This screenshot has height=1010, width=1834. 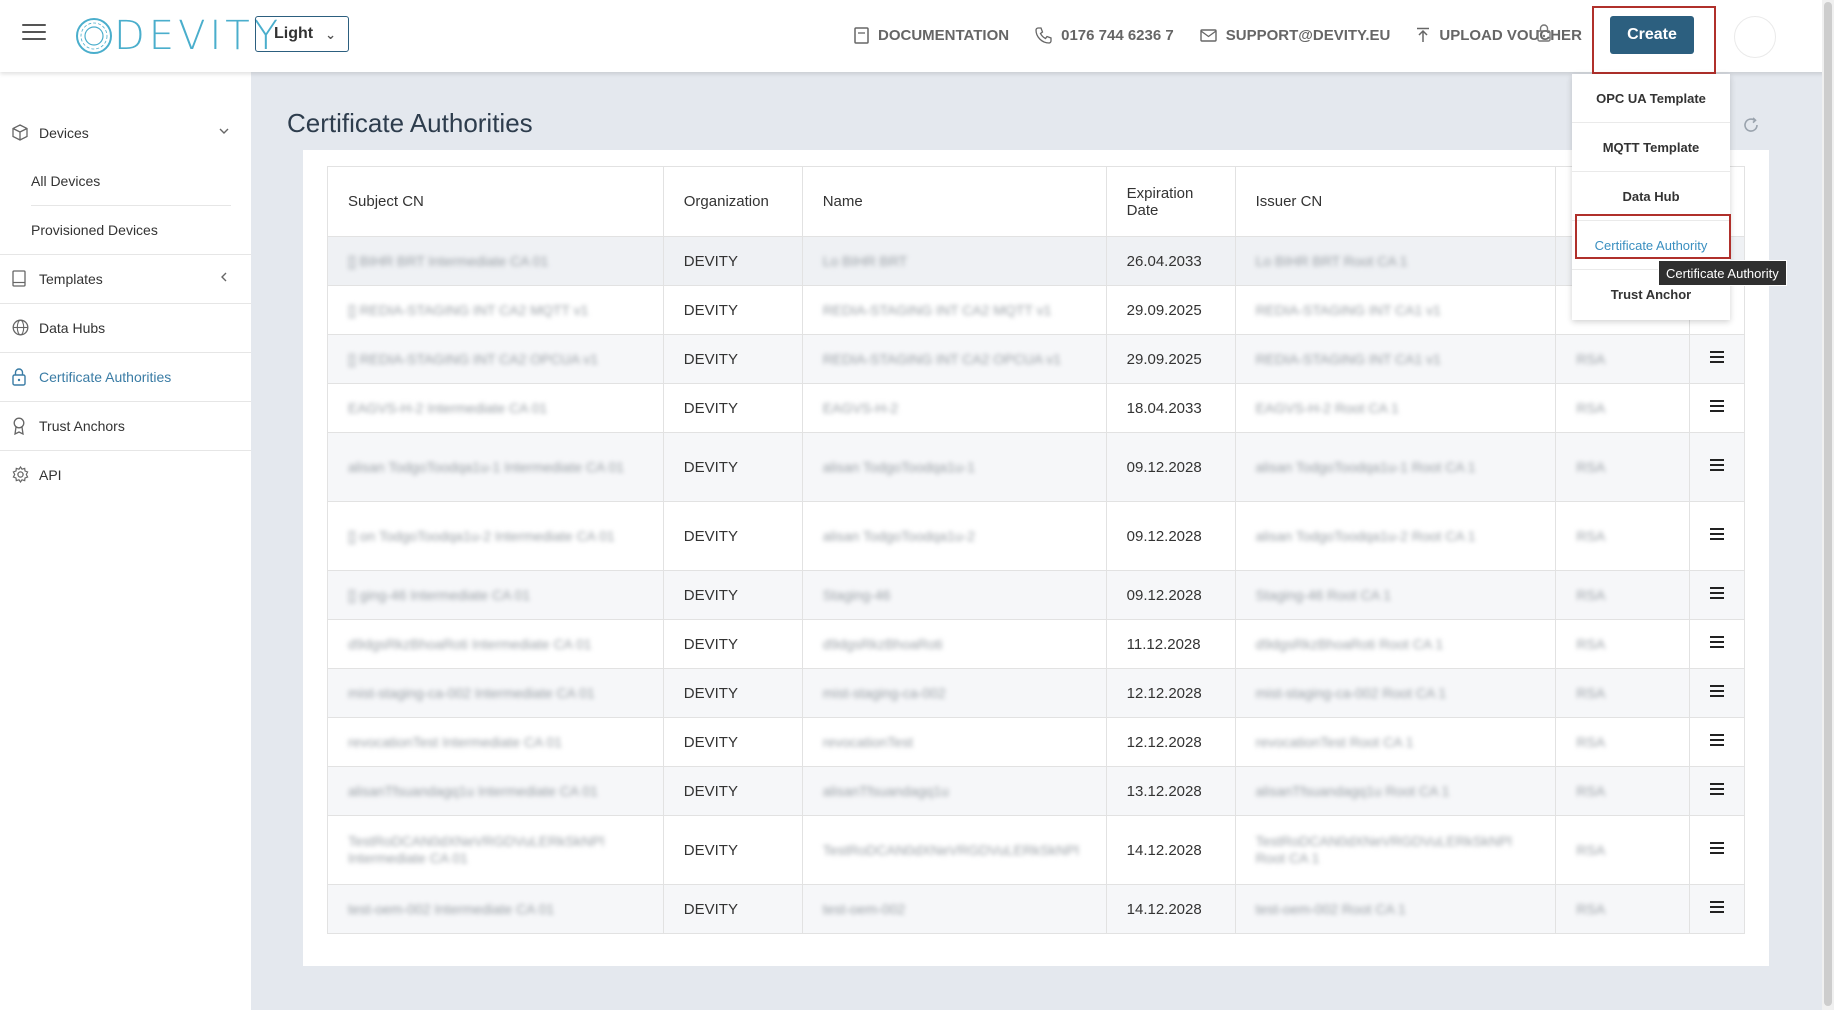 What do you see at coordinates (954, 693) in the screenshot?
I see `cell-name: mist-staging-ca-002` at bounding box center [954, 693].